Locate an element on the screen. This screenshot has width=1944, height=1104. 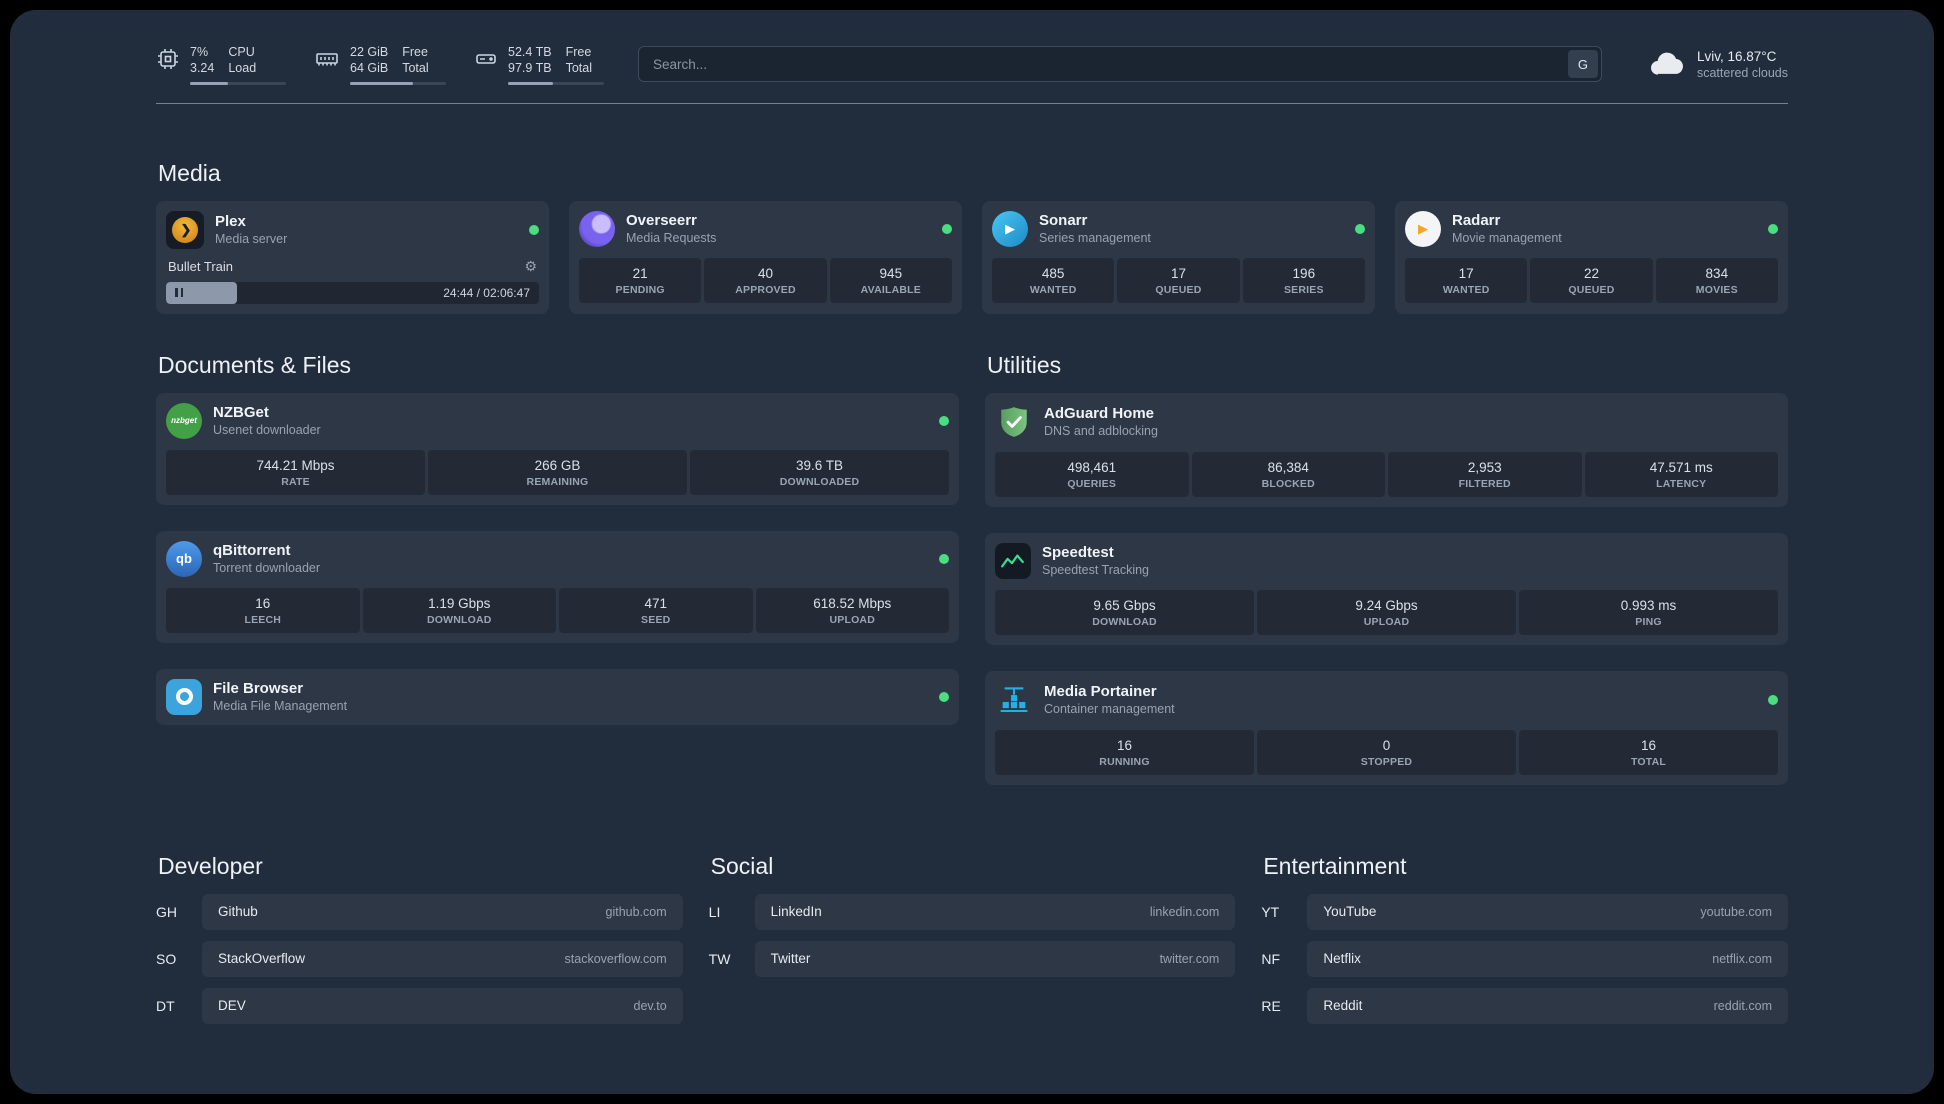
bookmark-row: SO StackOverflow stackoverflow.com is located at coordinates (419, 958).